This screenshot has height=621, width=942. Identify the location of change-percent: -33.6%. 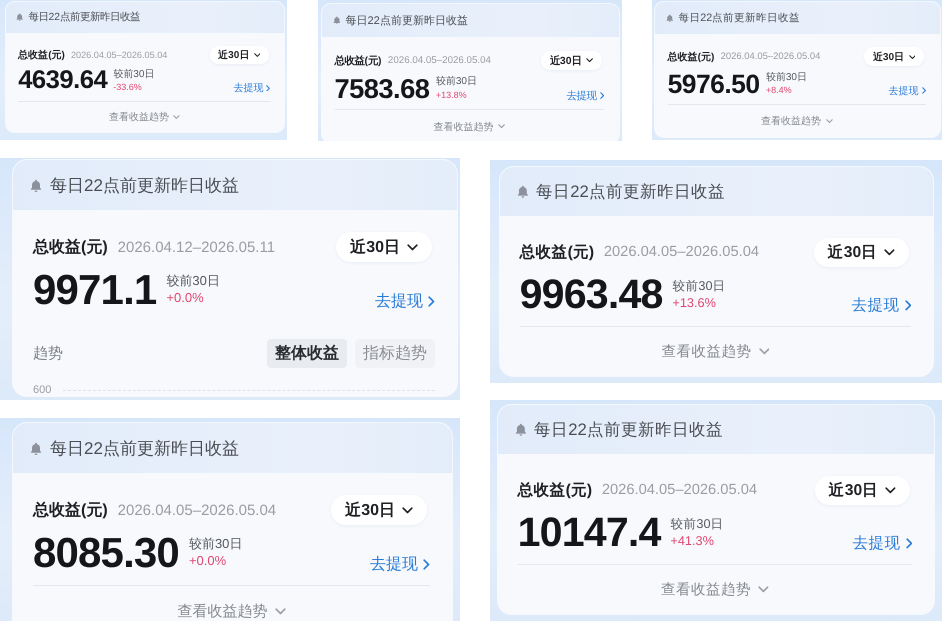
(128, 87).